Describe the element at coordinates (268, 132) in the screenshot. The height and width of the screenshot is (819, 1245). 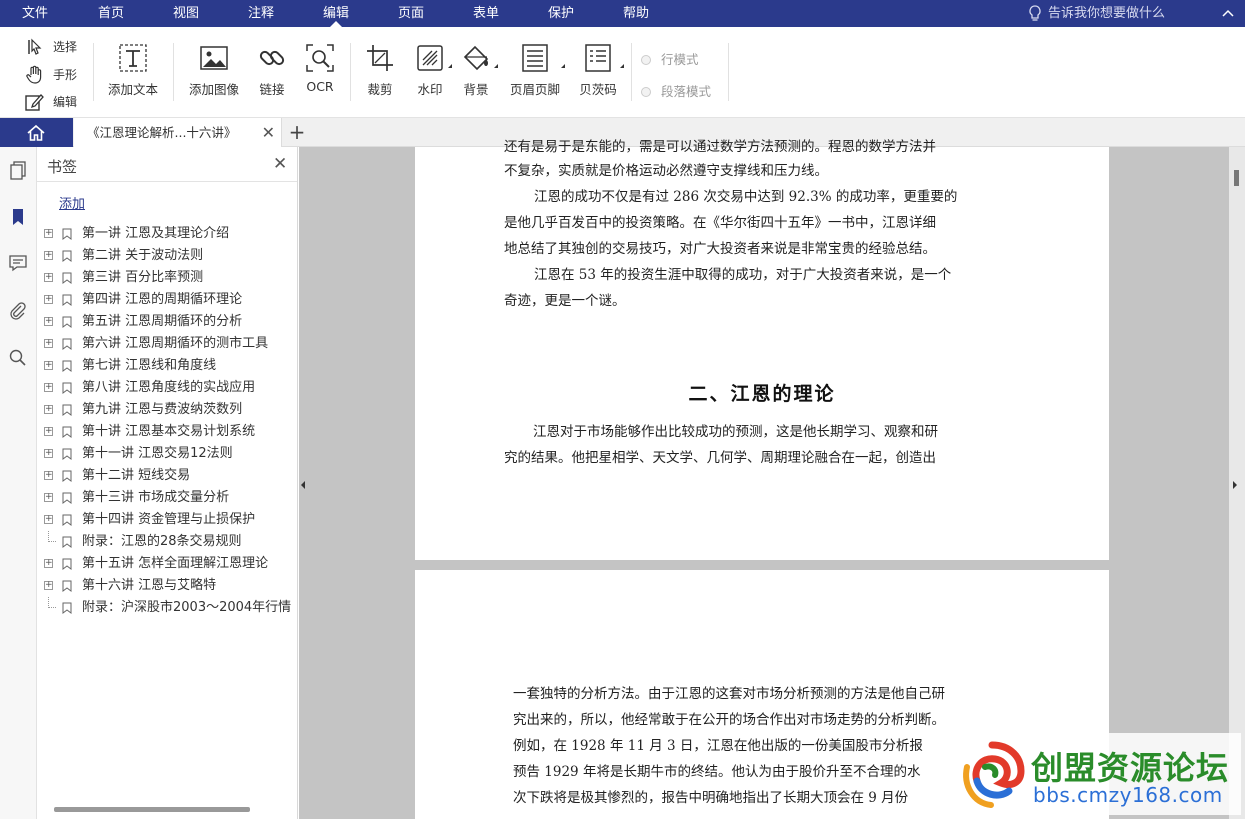
I see `close-tab-icon: ✕` at that location.